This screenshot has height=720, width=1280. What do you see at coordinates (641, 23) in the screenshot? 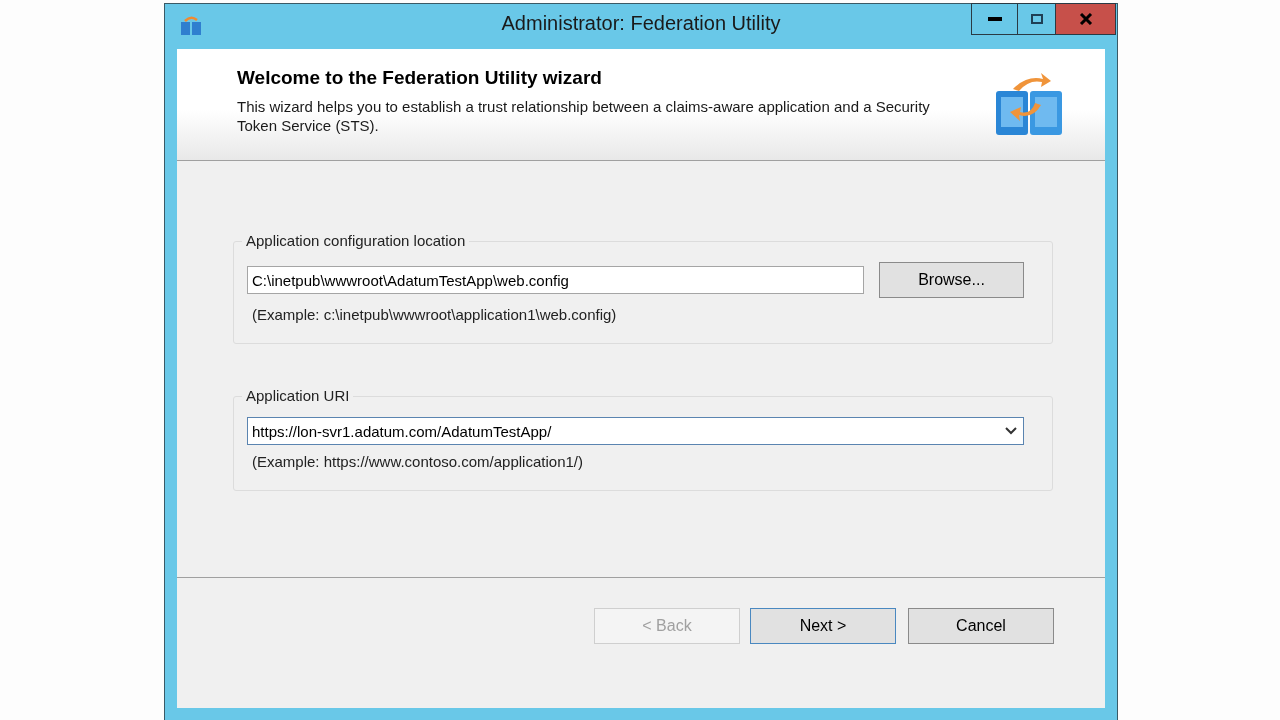
I see `window-title: Administrator: Federation Utility` at bounding box center [641, 23].